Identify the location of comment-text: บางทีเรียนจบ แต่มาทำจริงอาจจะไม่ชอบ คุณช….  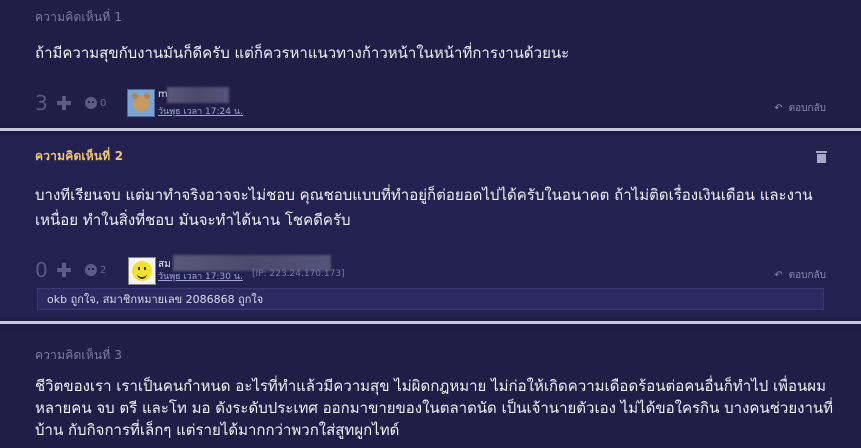
(424, 207).